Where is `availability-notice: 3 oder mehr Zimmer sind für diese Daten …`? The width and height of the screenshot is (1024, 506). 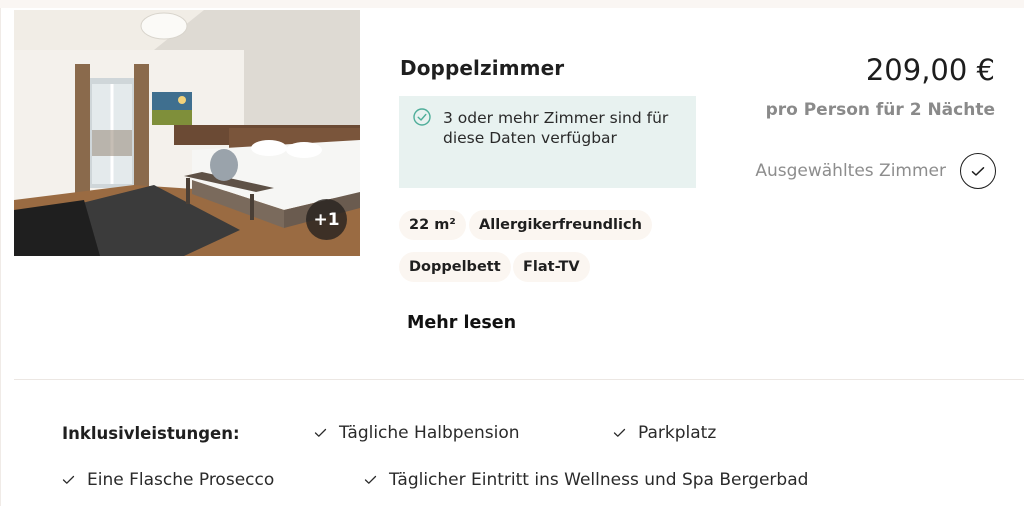
availability-notice: 3 oder mehr Zimmer sind für diese Daten … is located at coordinates (547, 142).